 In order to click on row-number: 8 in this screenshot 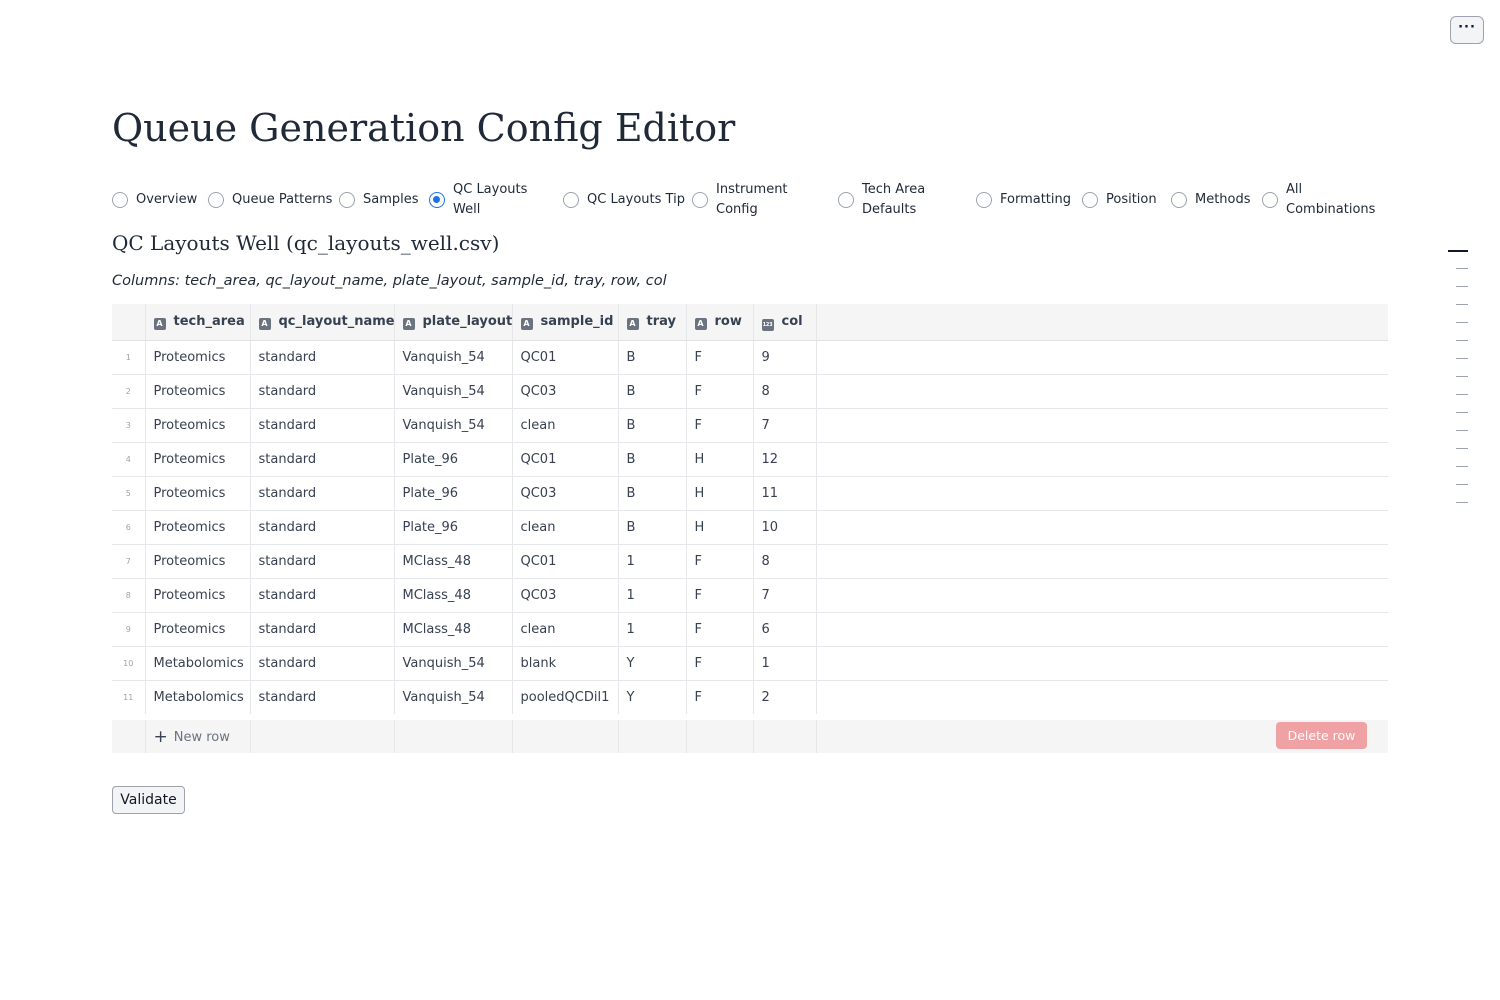, I will do `click(129, 595)`.